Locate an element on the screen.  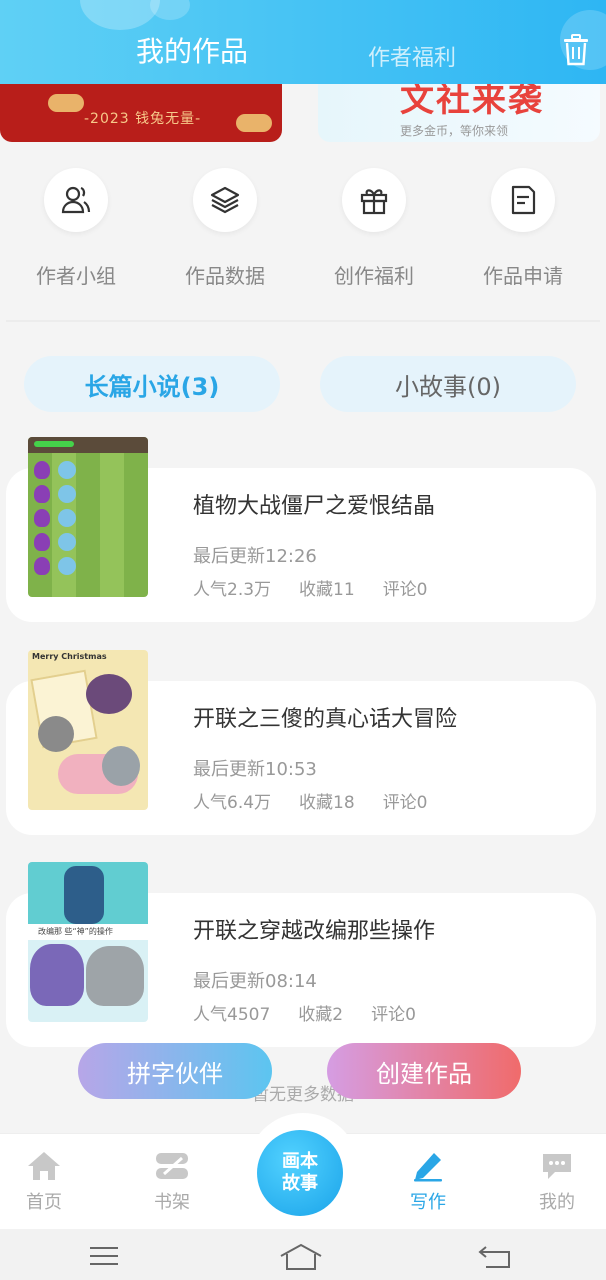
tab-my-works: 我的作品 is located at coordinates (192, 50).